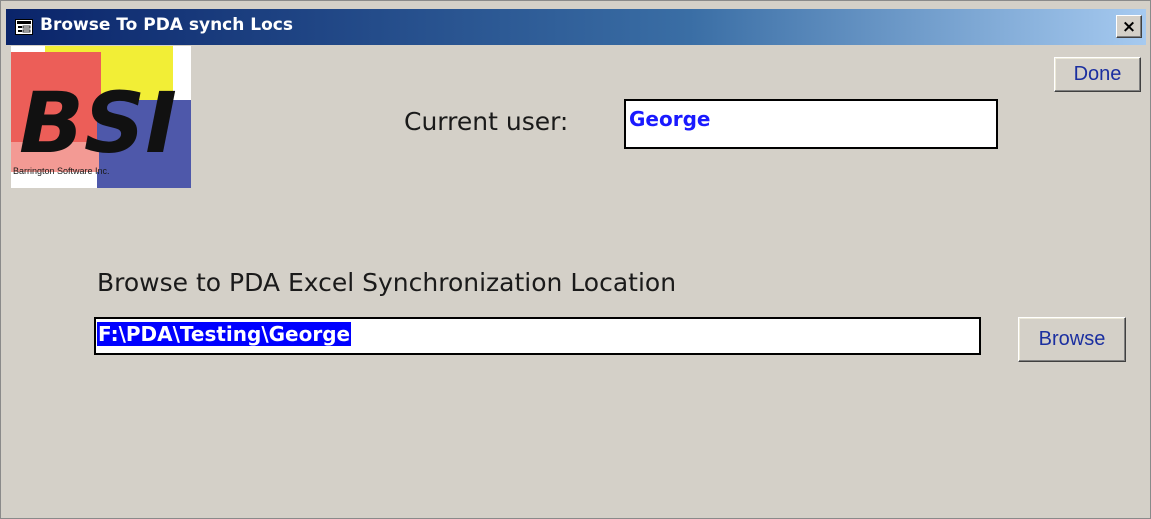 The height and width of the screenshot is (519, 1151). What do you see at coordinates (1072, 339) in the screenshot?
I see `browse-button: Browse` at bounding box center [1072, 339].